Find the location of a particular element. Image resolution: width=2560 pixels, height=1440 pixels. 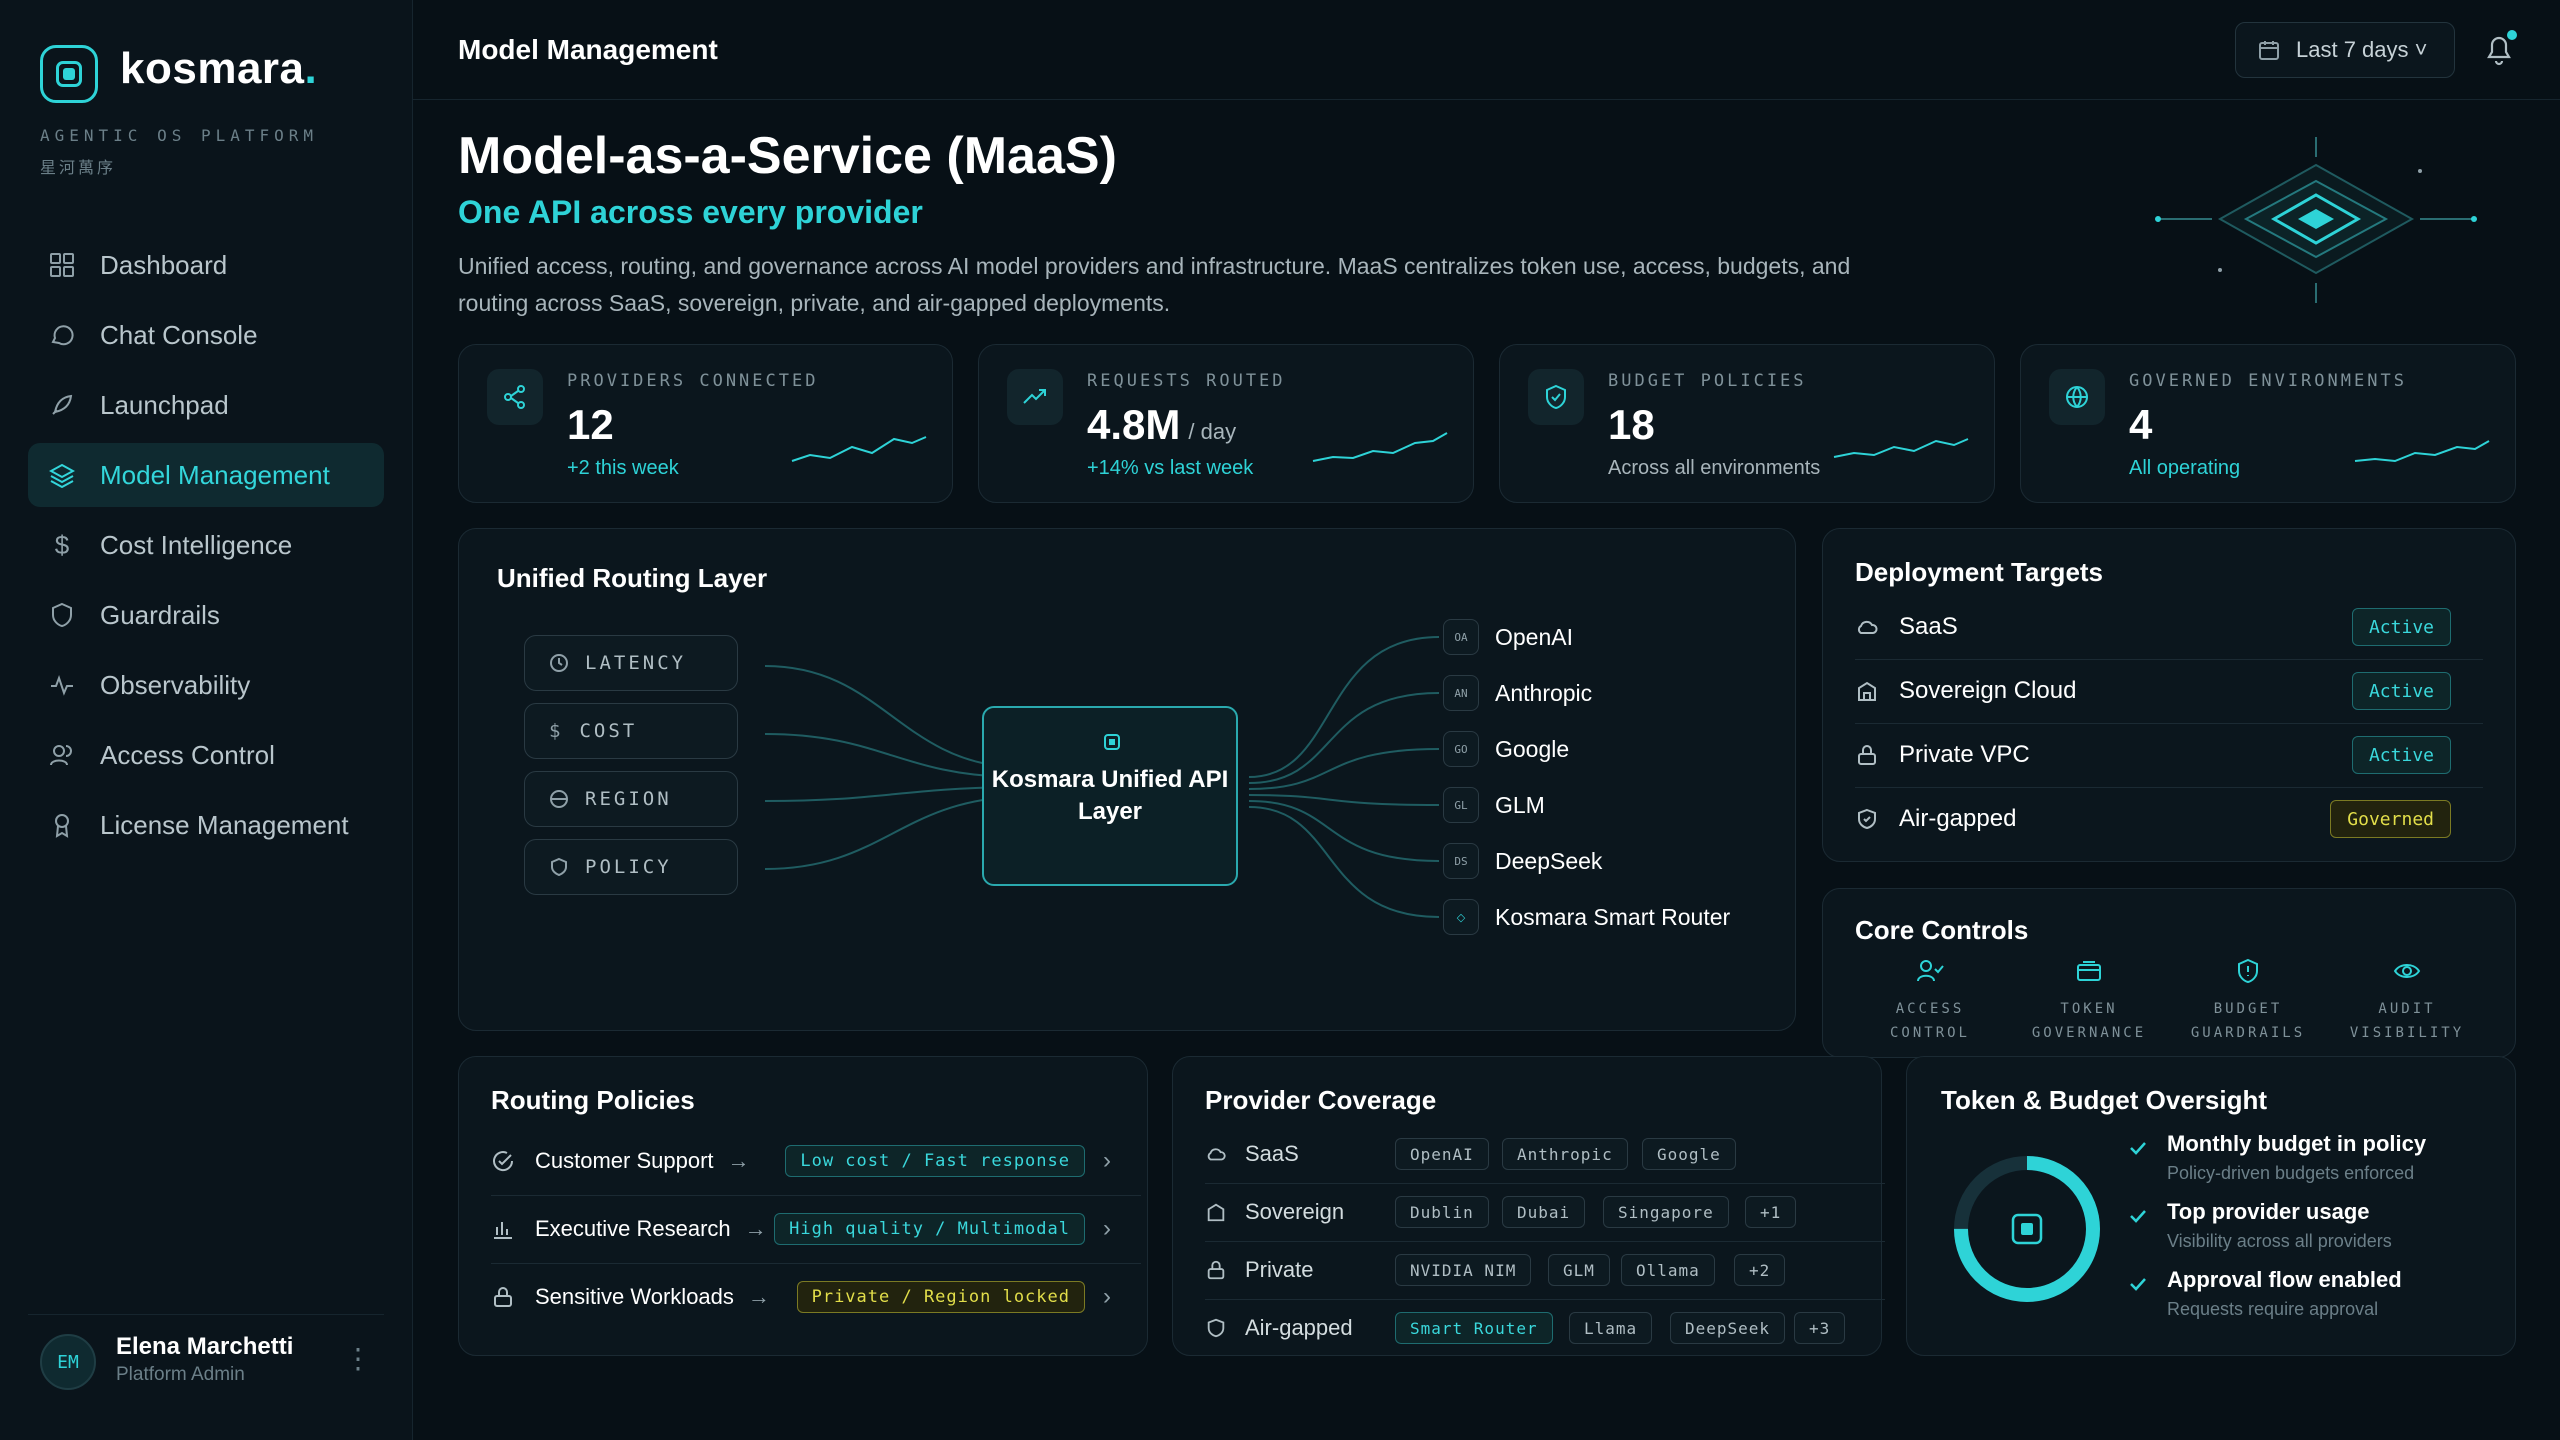

rocket-icon is located at coordinates (62, 405).